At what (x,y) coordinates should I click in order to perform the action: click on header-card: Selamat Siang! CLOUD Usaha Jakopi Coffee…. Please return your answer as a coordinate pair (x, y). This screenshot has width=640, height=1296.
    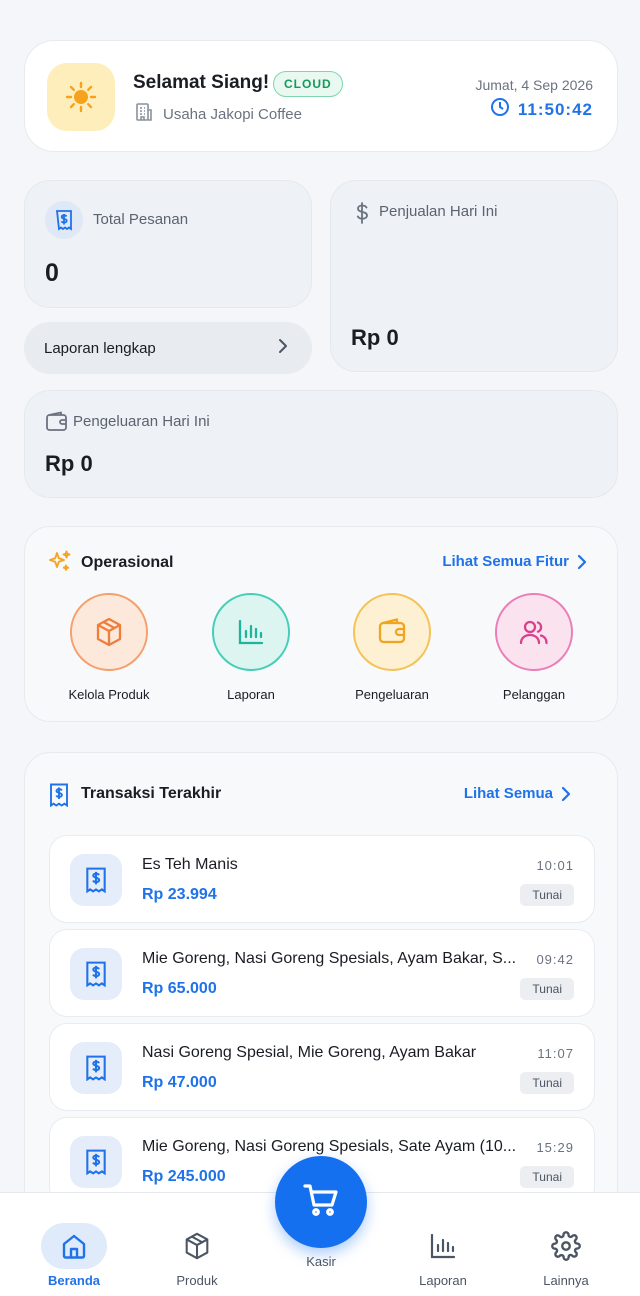
    Looking at the image, I should click on (321, 96).